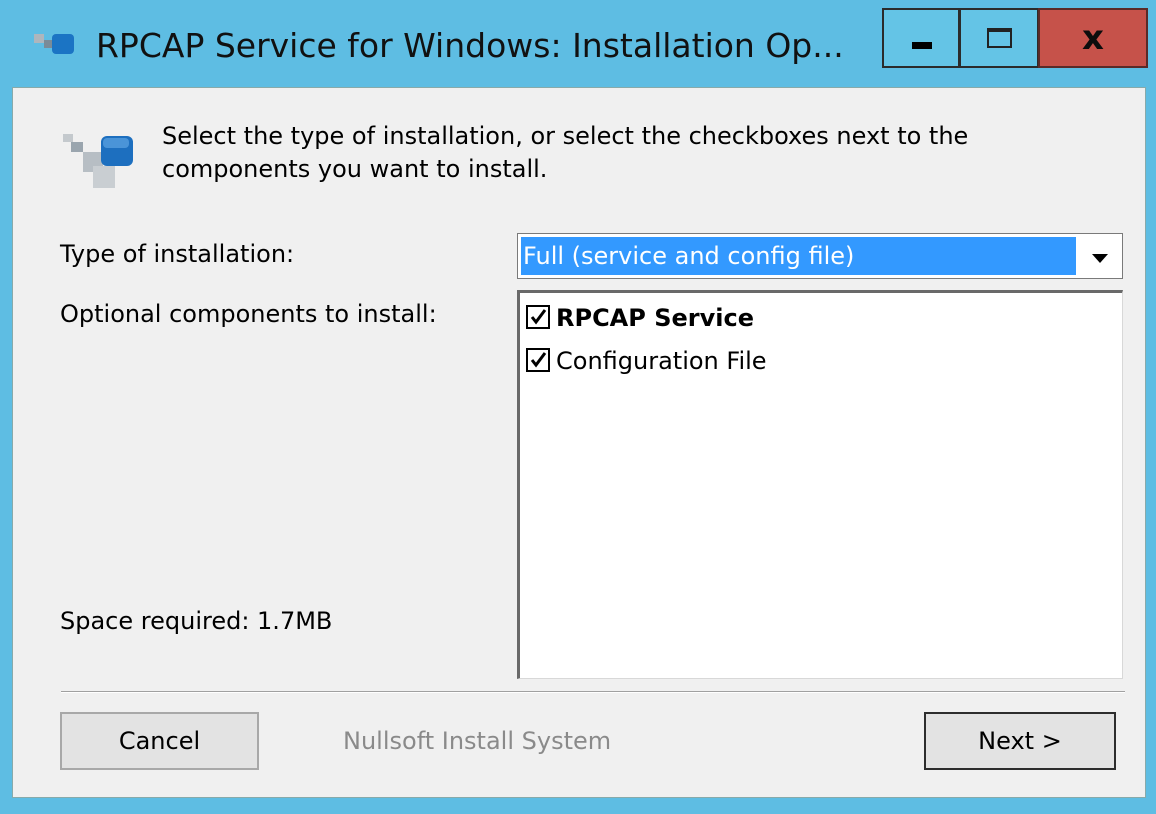 Image resolution: width=1156 pixels, height=814 pixels. I want to click on close-icon: x, so click(1093, 38).